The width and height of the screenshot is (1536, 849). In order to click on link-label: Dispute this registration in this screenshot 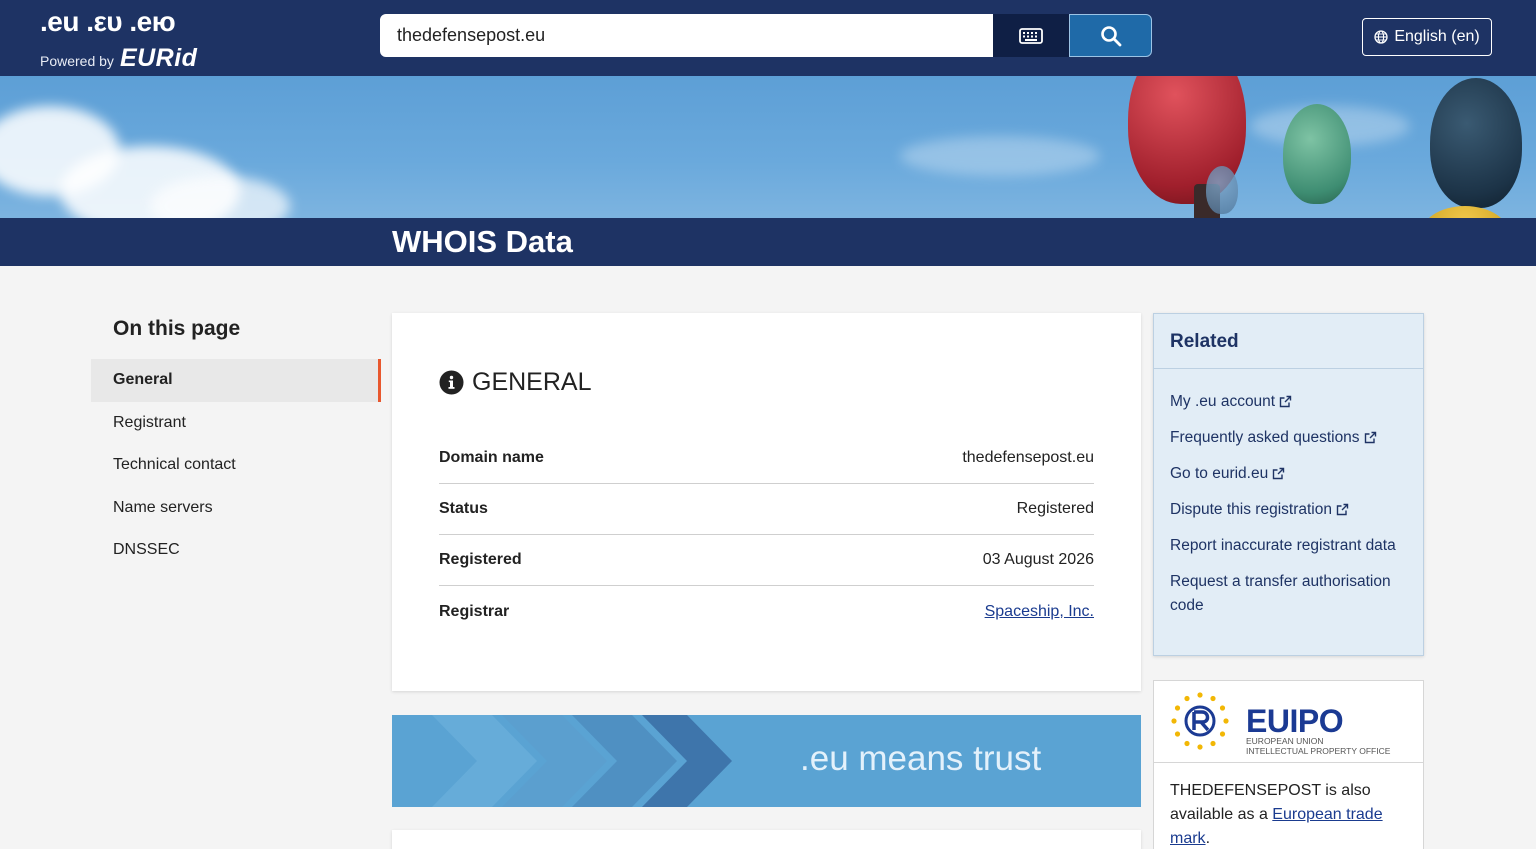, I will do `click(1251, 509)`.